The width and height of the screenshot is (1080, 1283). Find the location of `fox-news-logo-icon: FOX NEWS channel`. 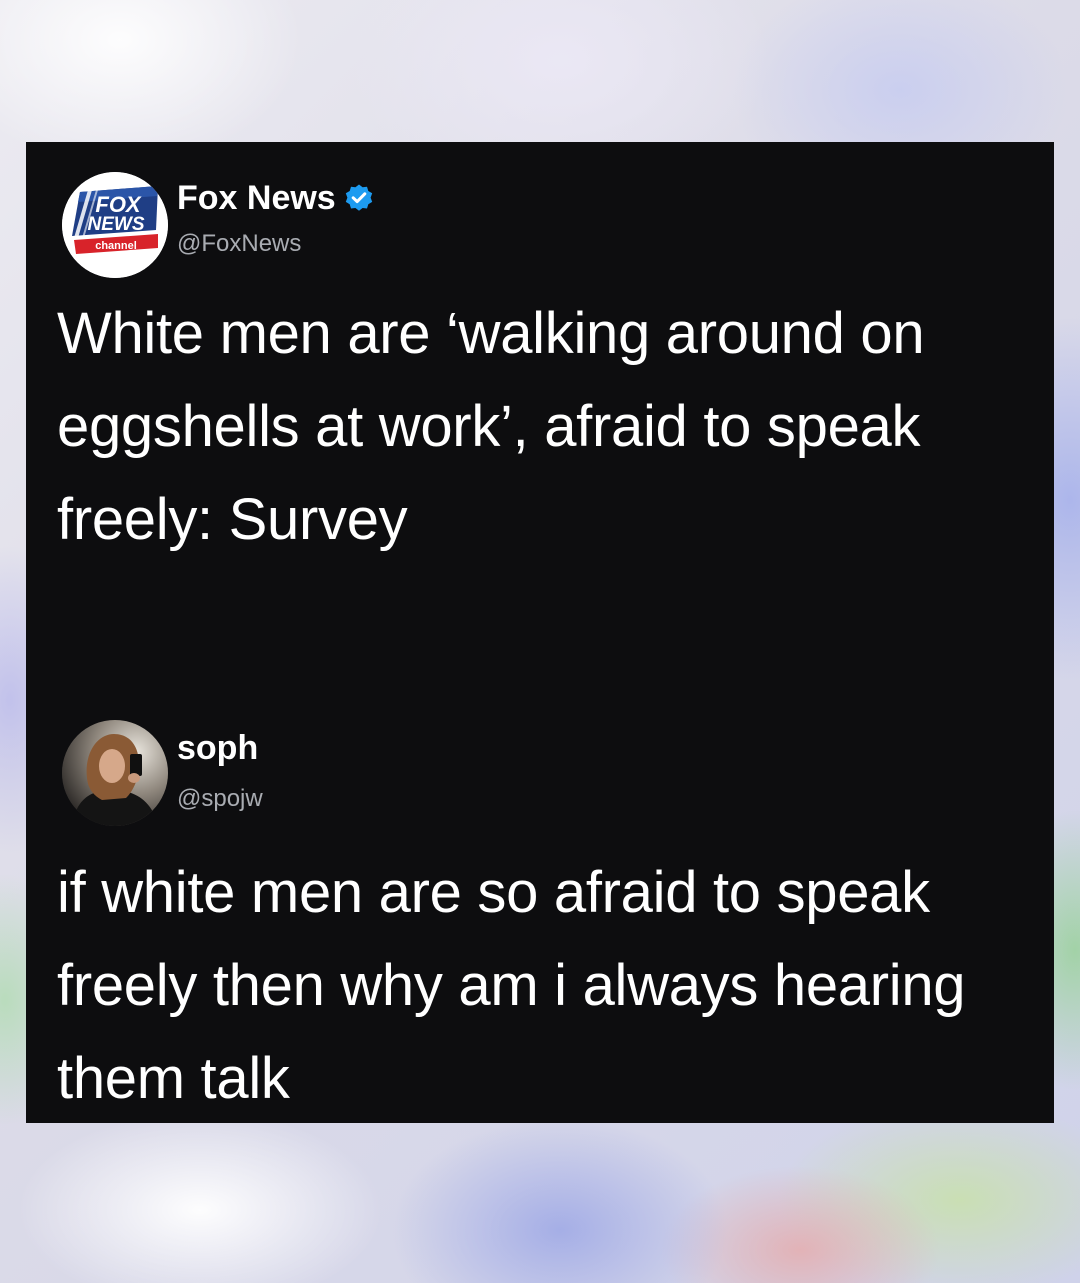

fox-news-logo-icon: FOX NEWS channel is located at coordinates (115, 225).